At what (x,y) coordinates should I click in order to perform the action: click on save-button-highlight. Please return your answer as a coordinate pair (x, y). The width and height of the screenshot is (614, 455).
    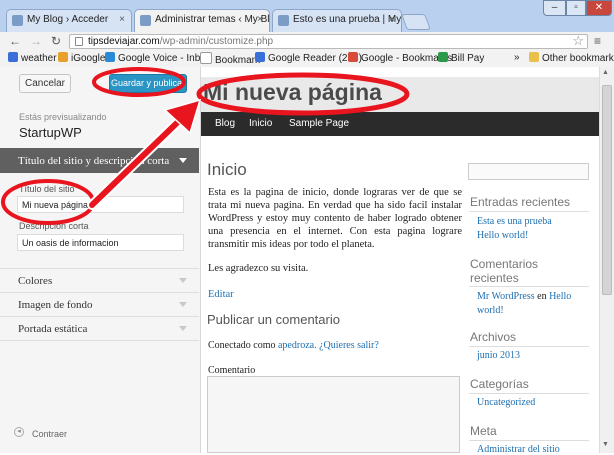
    Looking at the image, I should click on (139, 82).